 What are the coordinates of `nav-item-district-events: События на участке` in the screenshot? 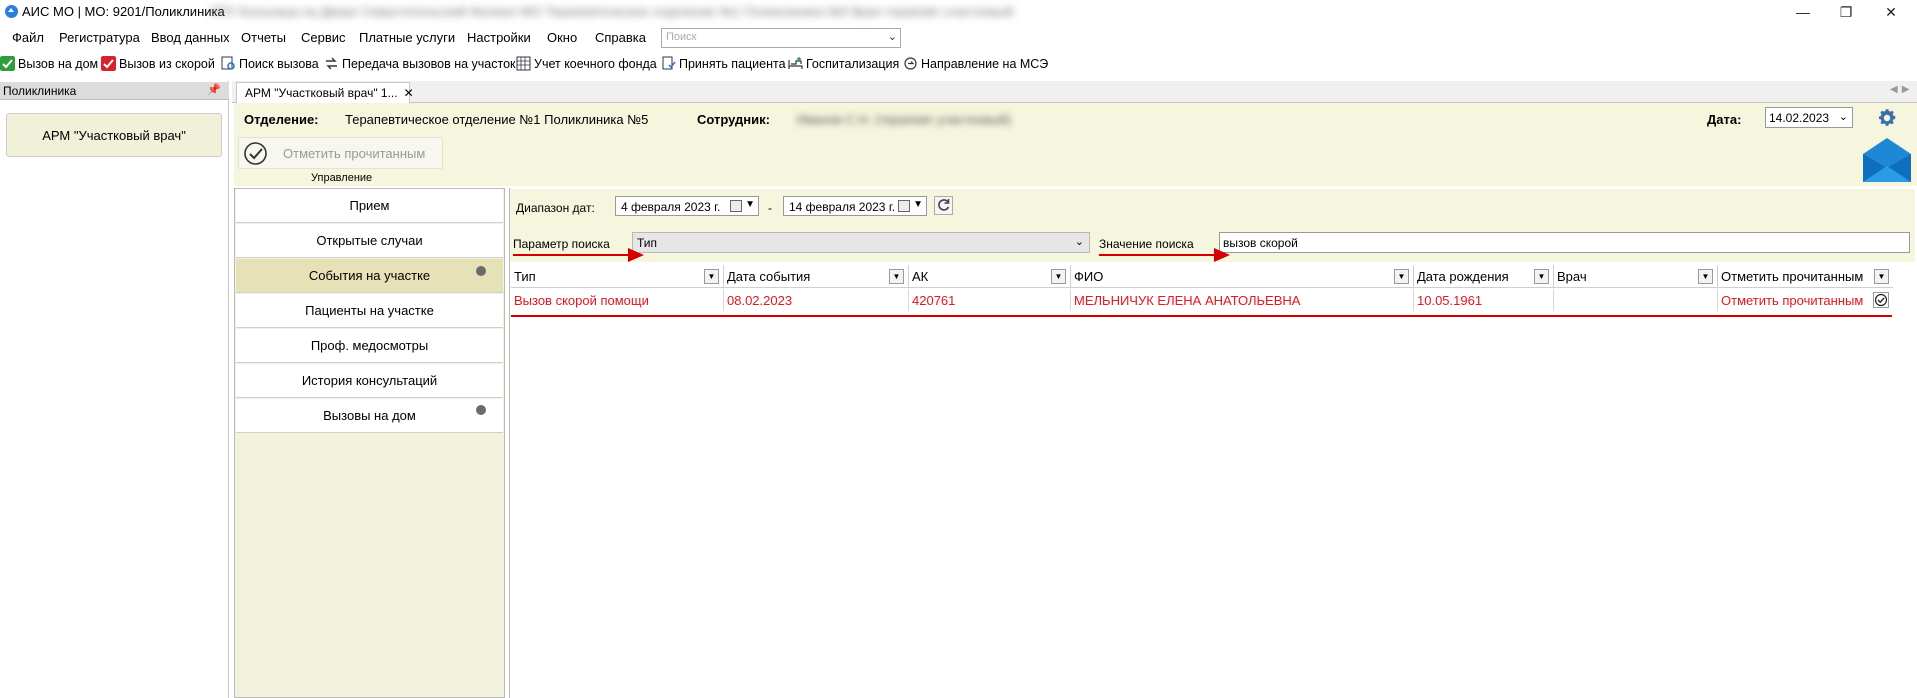 It's located at (369, 276).